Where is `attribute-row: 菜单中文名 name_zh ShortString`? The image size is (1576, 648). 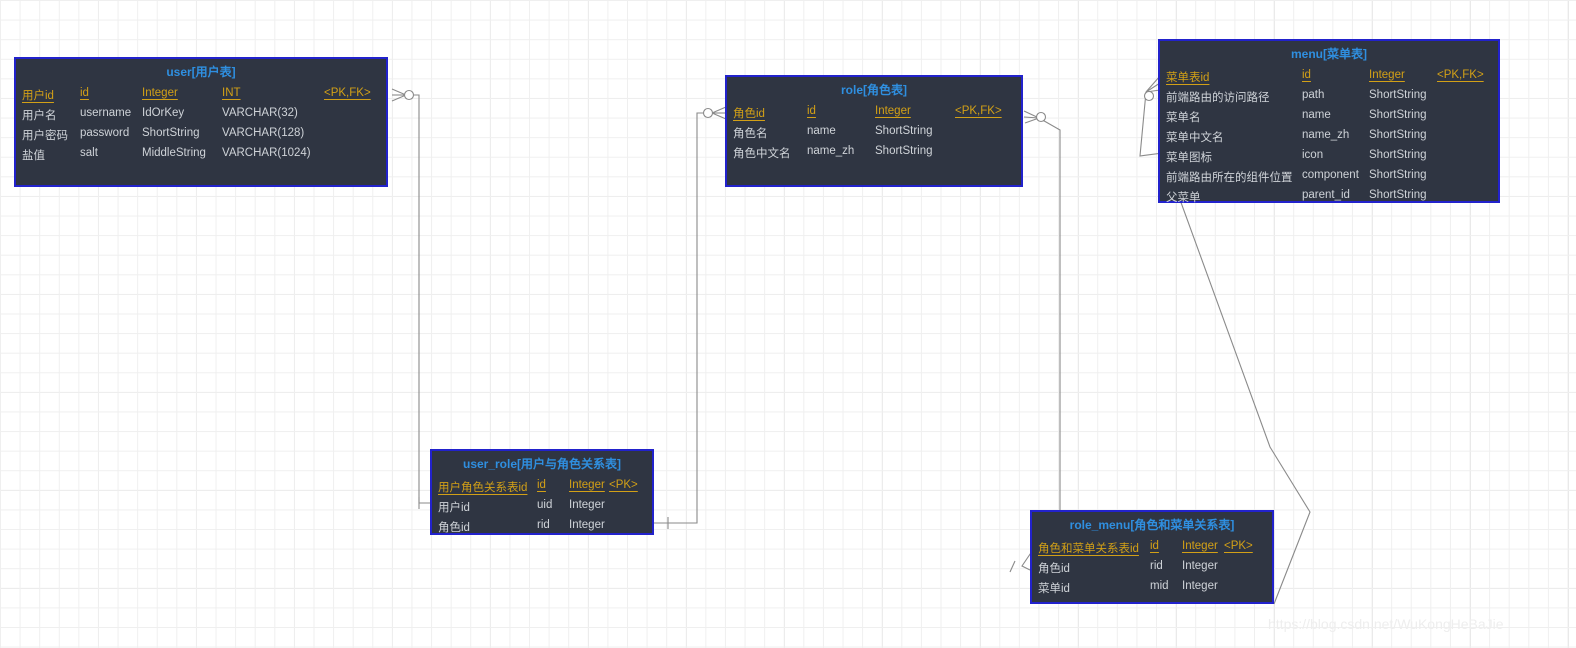
attribute-row: 菜单中文名 name_zh ShortString is located at coordinates (1329, 137).